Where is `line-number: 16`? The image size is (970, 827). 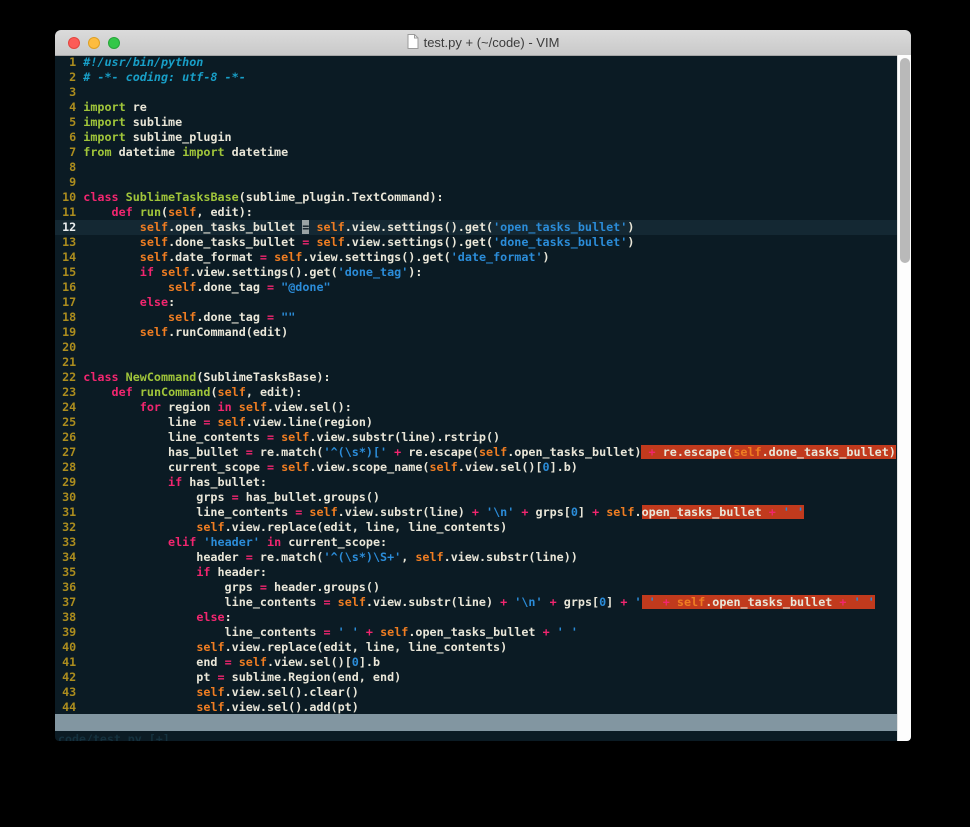
line-number: 16 is located at coordinates (69, 287).